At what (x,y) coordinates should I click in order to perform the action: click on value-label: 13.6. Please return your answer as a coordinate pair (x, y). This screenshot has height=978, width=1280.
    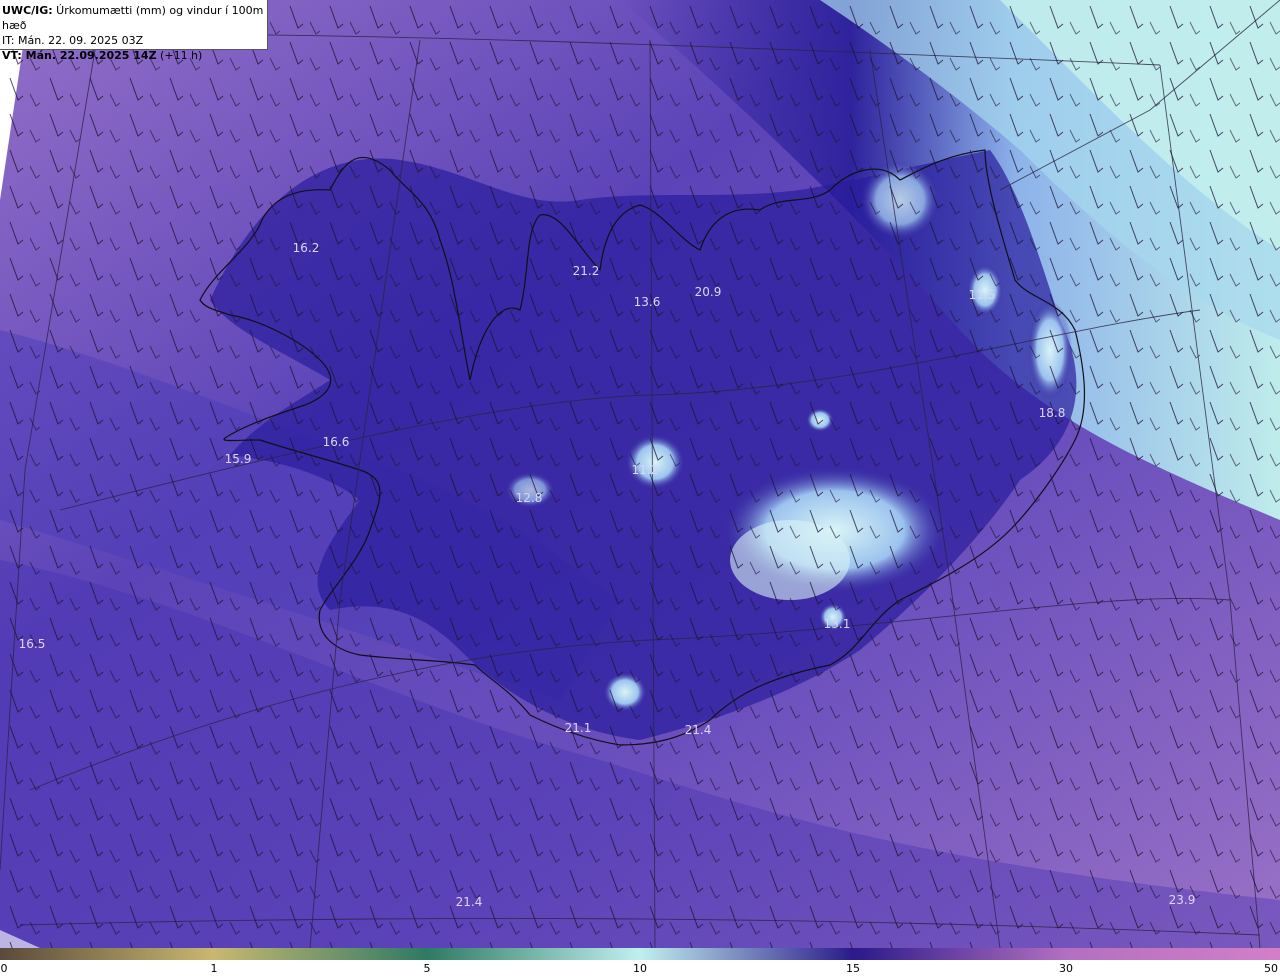
    Looking at the image, I should click on (647, 302).